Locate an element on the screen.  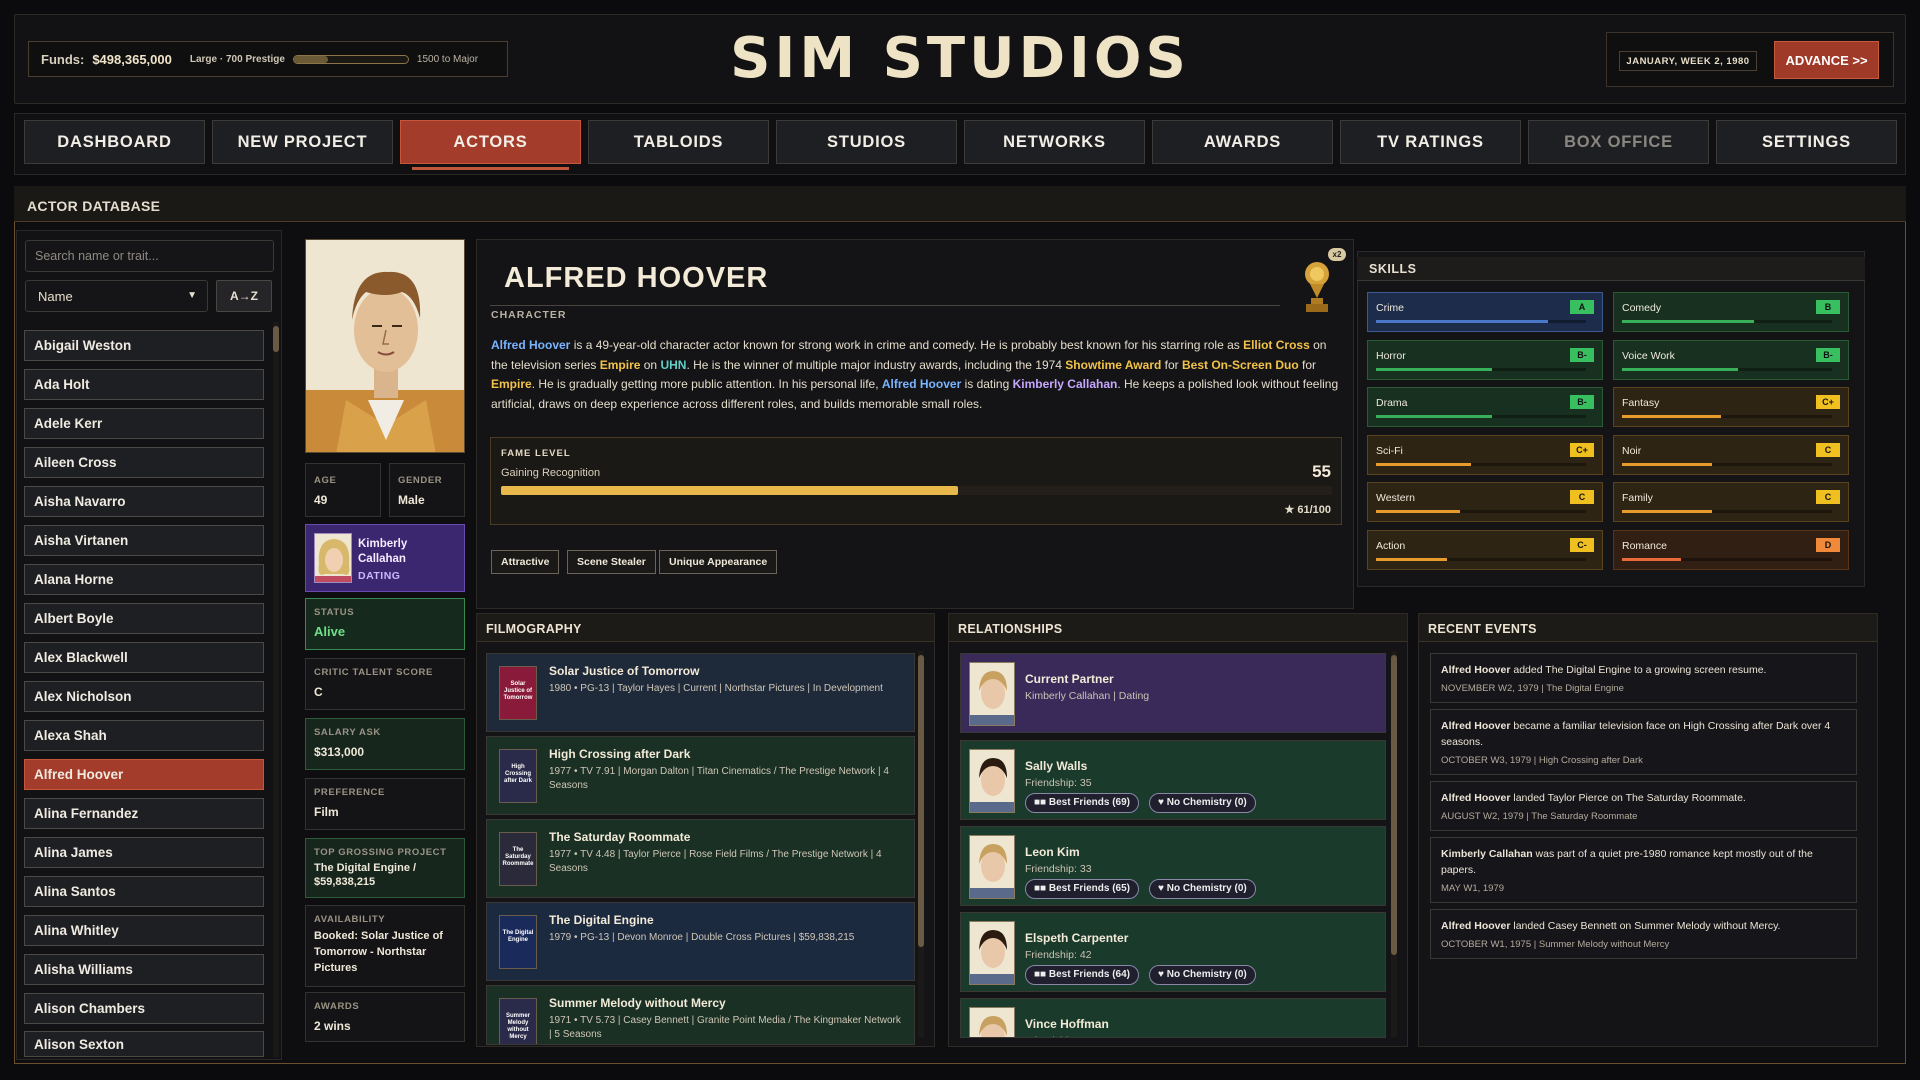
event-subject: Alfred Hoover is located at coordinates (1476, 798).